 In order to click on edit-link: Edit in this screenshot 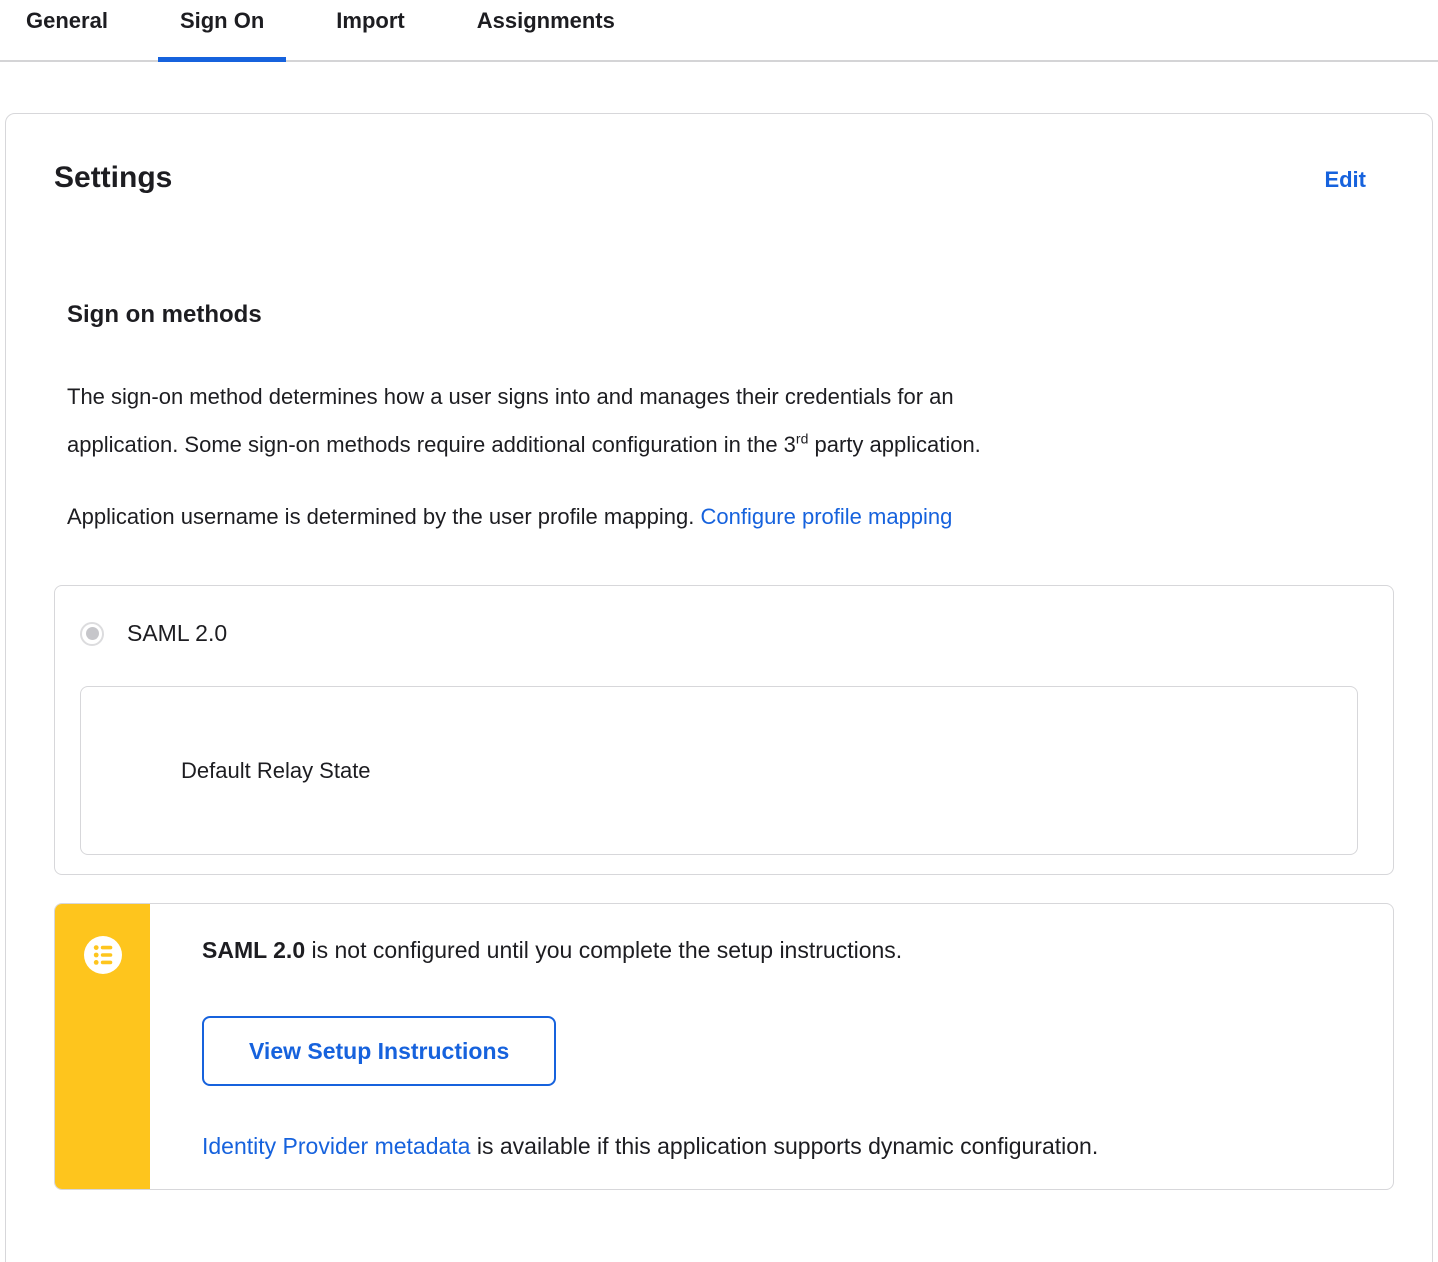, I will do `click(1345, 180)`.